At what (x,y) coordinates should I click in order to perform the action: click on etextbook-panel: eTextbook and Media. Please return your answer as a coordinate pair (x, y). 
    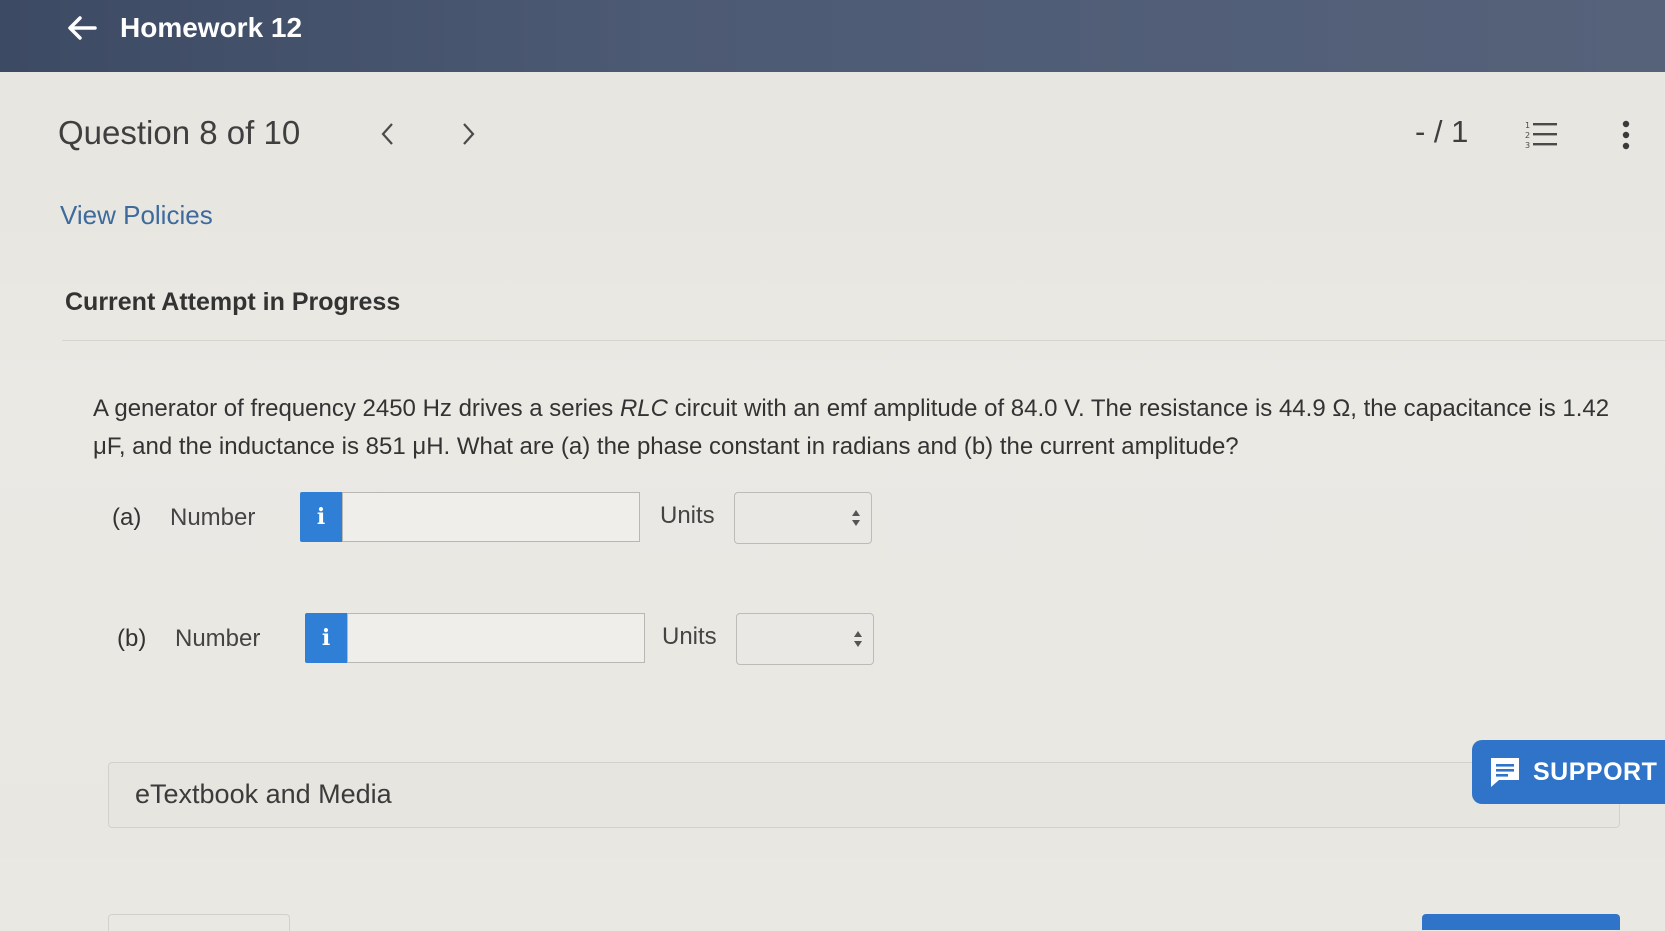
    Looking at the image, I should click on (864, 795).